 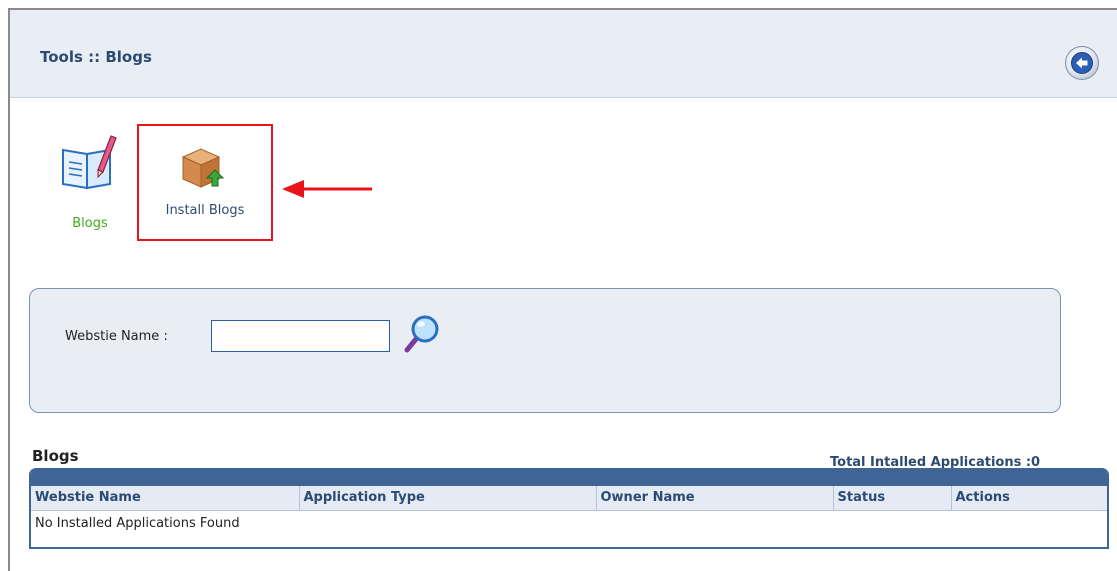 I want to click on column-actions: Actions, so click(x=1029, y=498).